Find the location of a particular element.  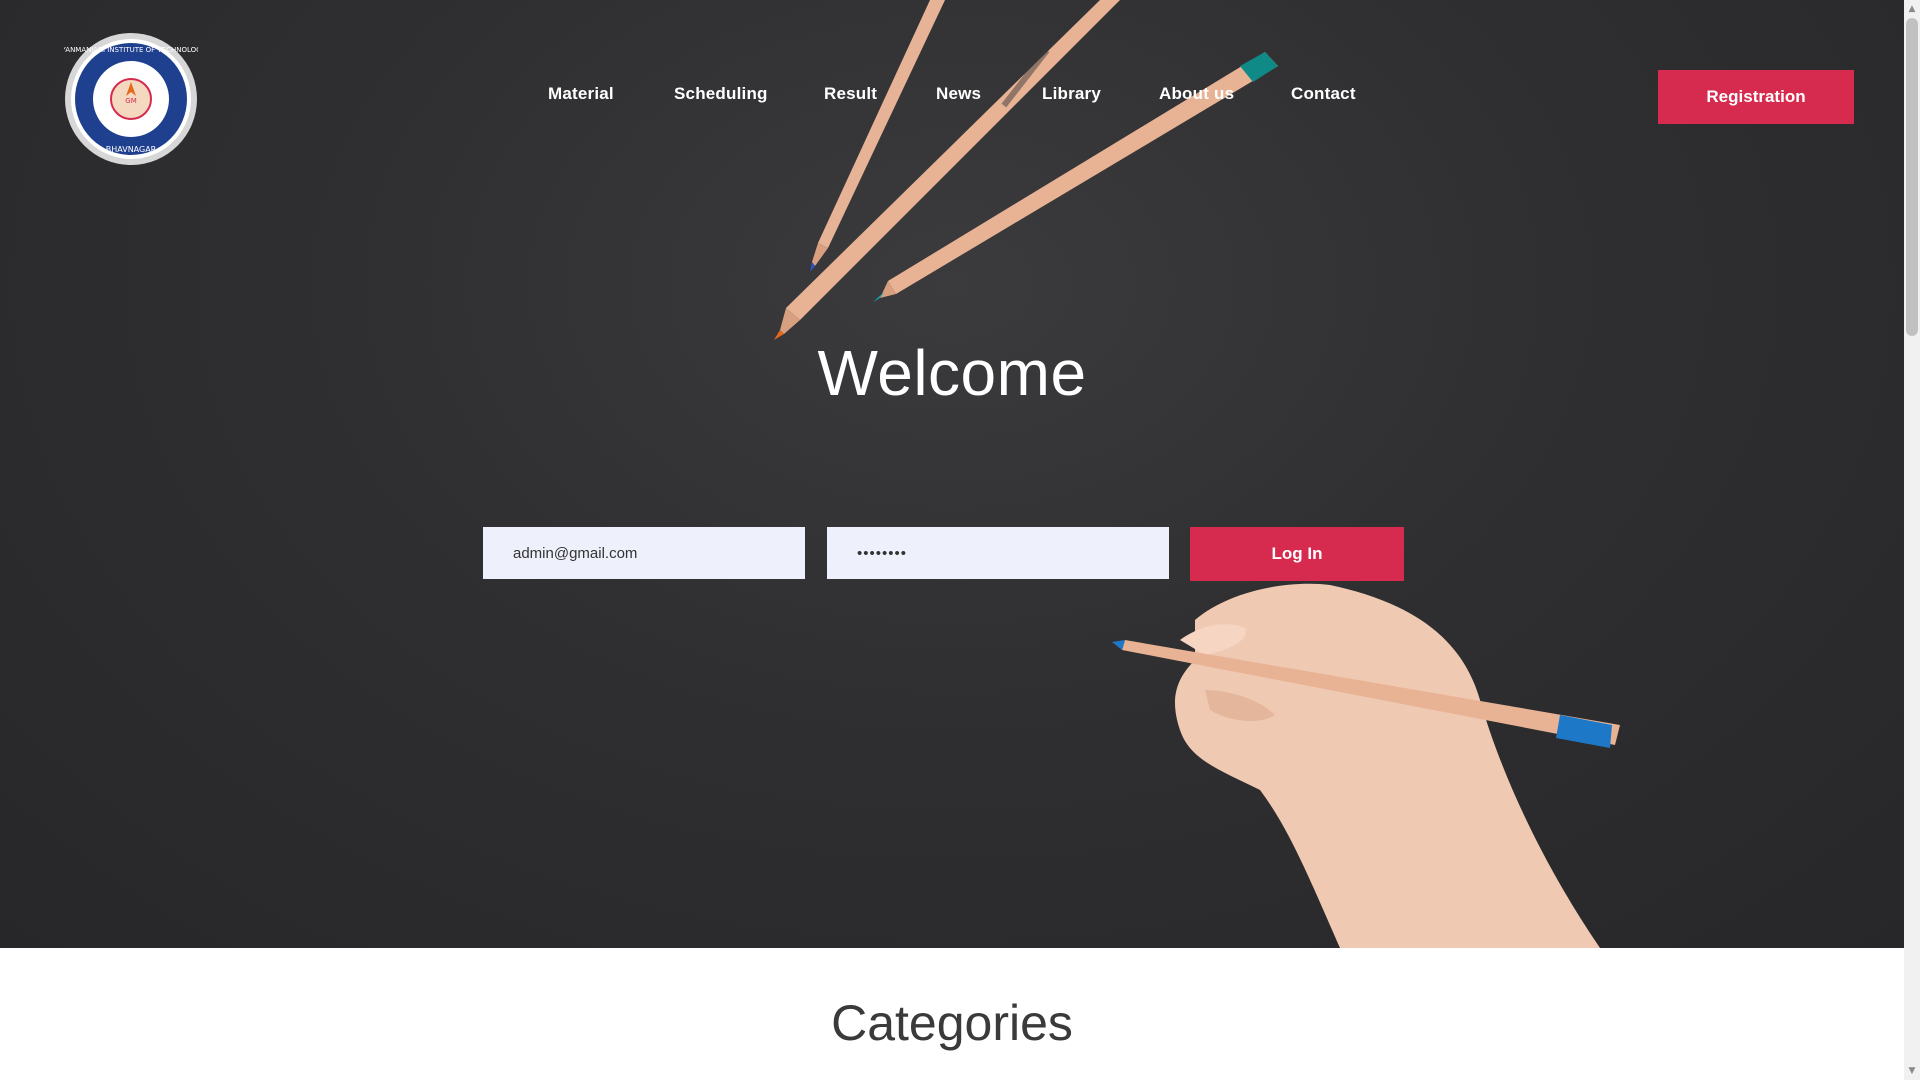

hand-with-pencil-icon is located at coordinates (1366, 765).